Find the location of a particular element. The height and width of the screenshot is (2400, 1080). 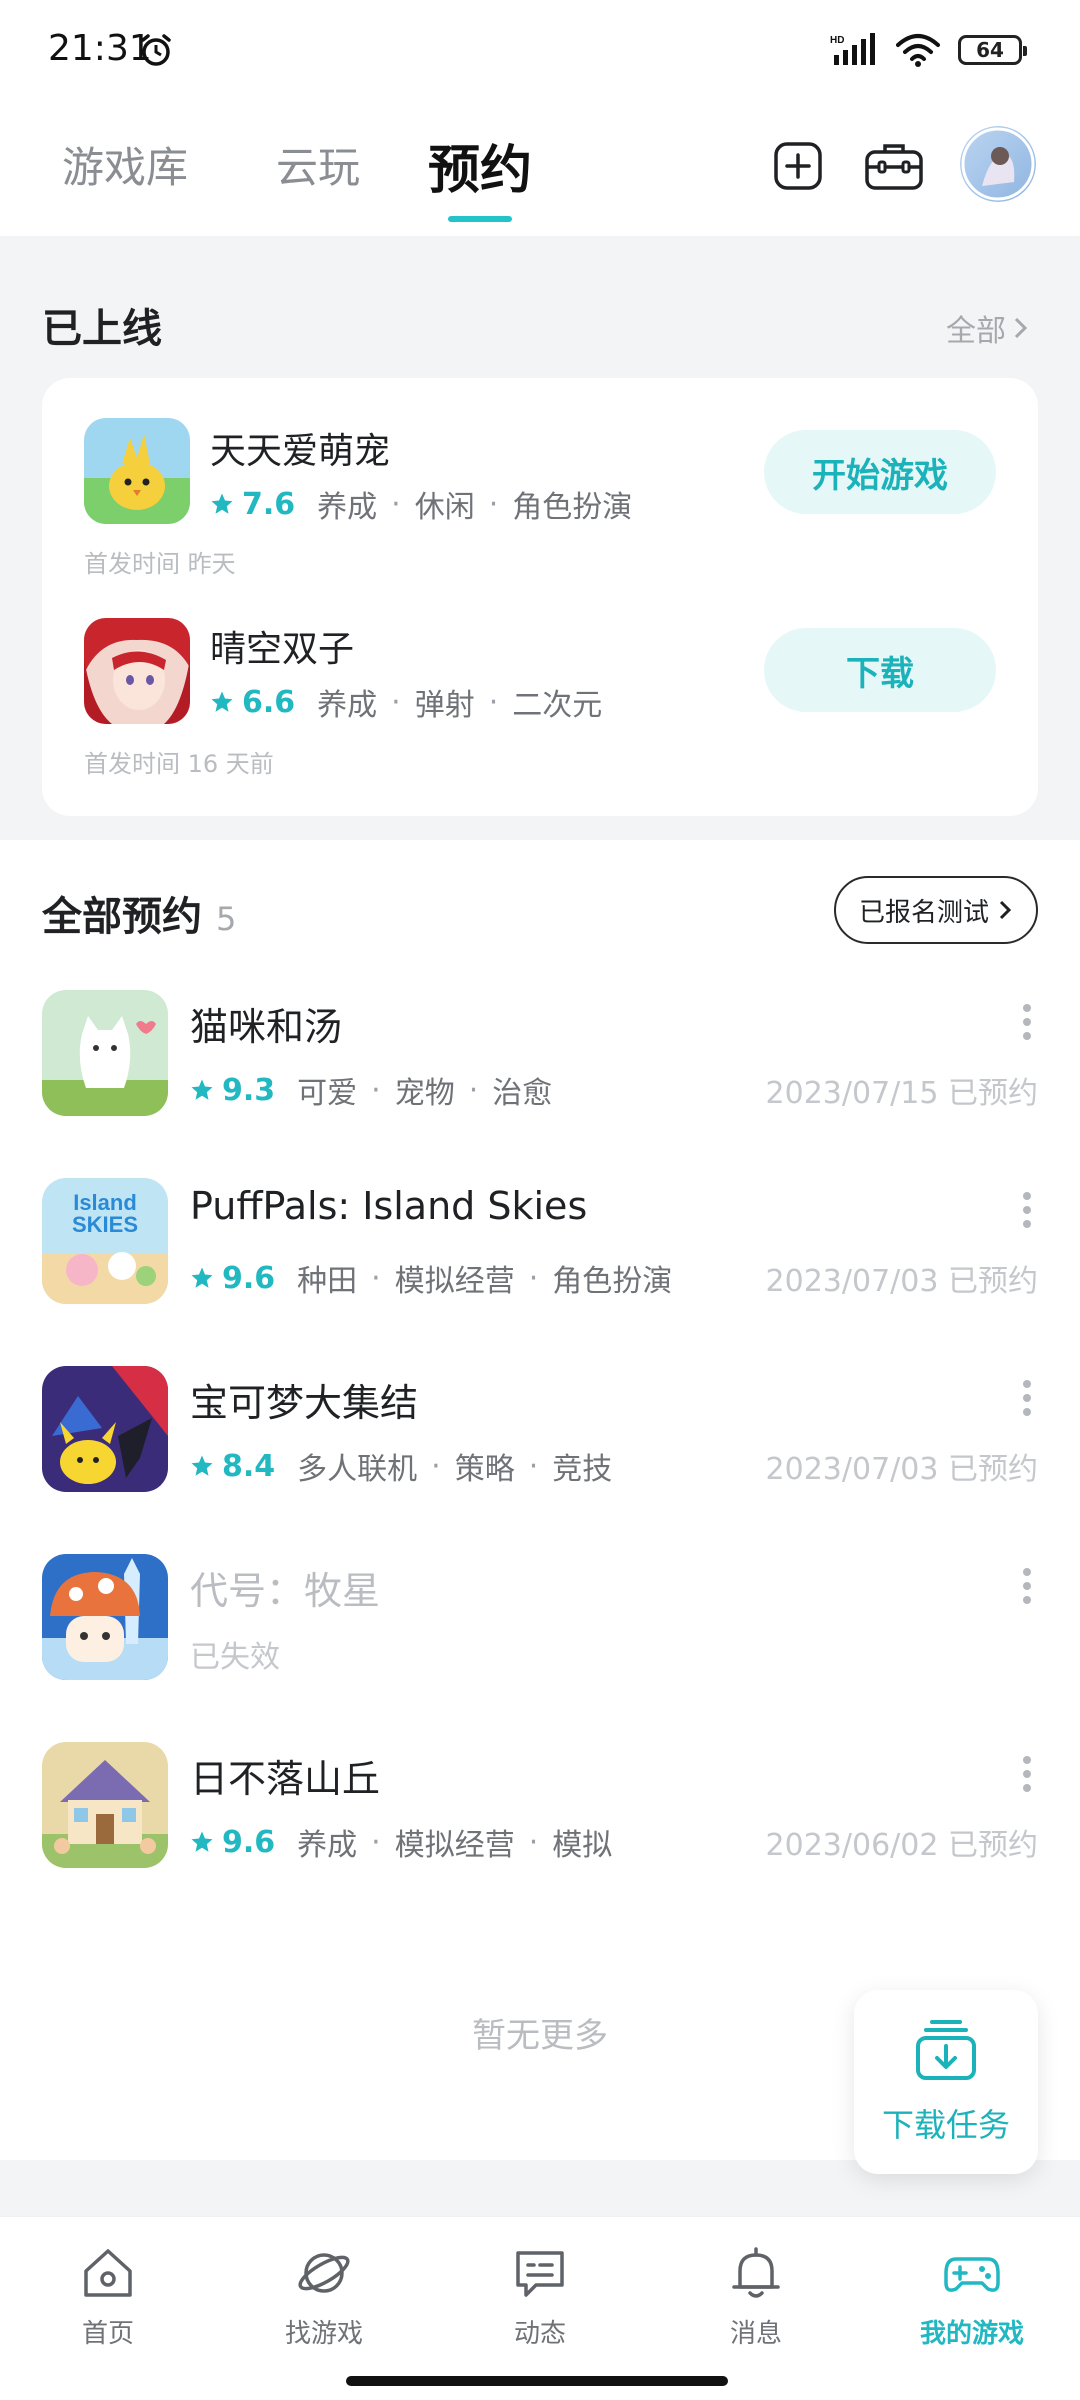

nav-my-games: 我的游戏 is located at coordinates (972, 2296).